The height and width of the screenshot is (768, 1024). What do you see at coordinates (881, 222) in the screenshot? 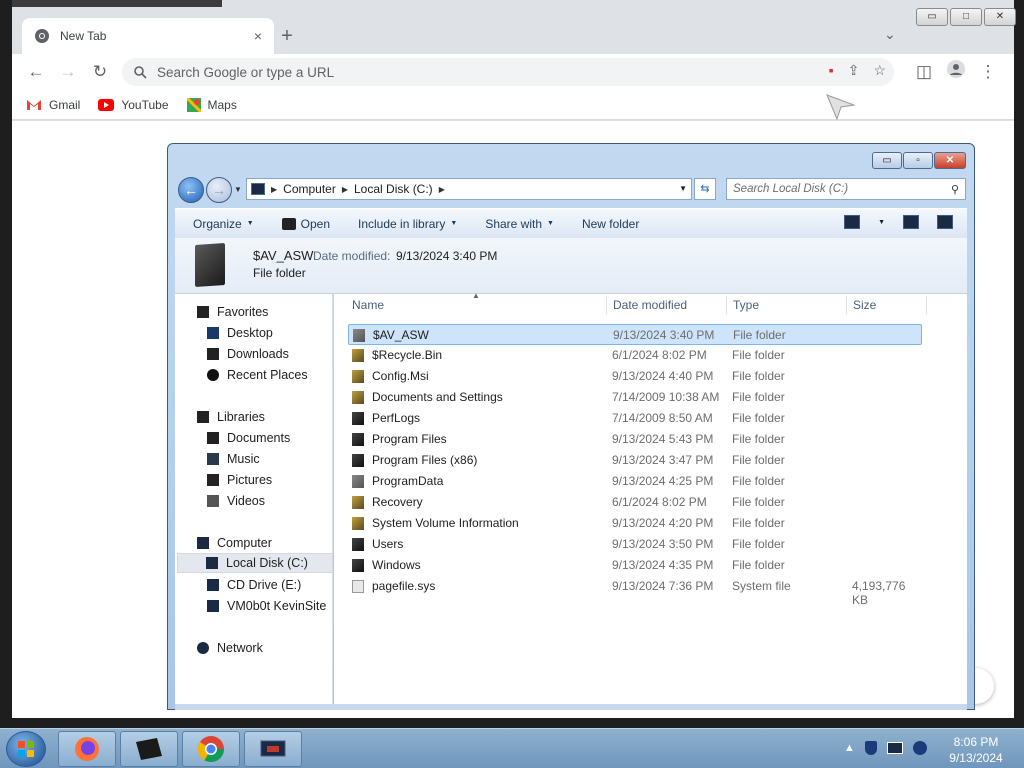
I see `view-dropdown-icon: ▼` at bounding box center [881, 222].